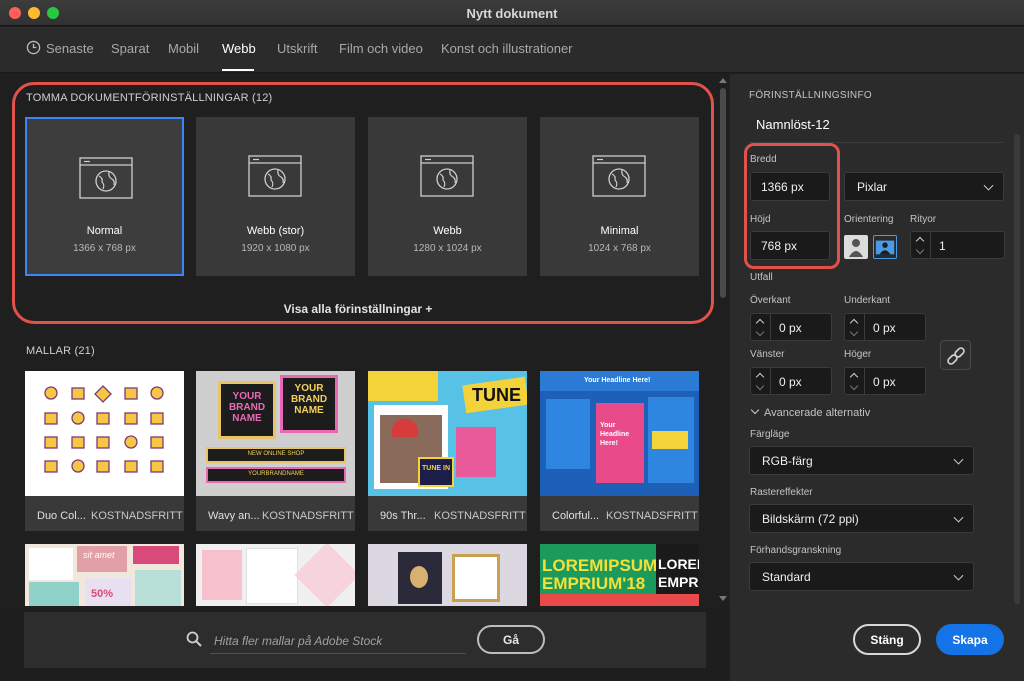 The height and width of the screenshot is (681, 1024). I want to click on artboards-label: Rityor, so click(923, 219).